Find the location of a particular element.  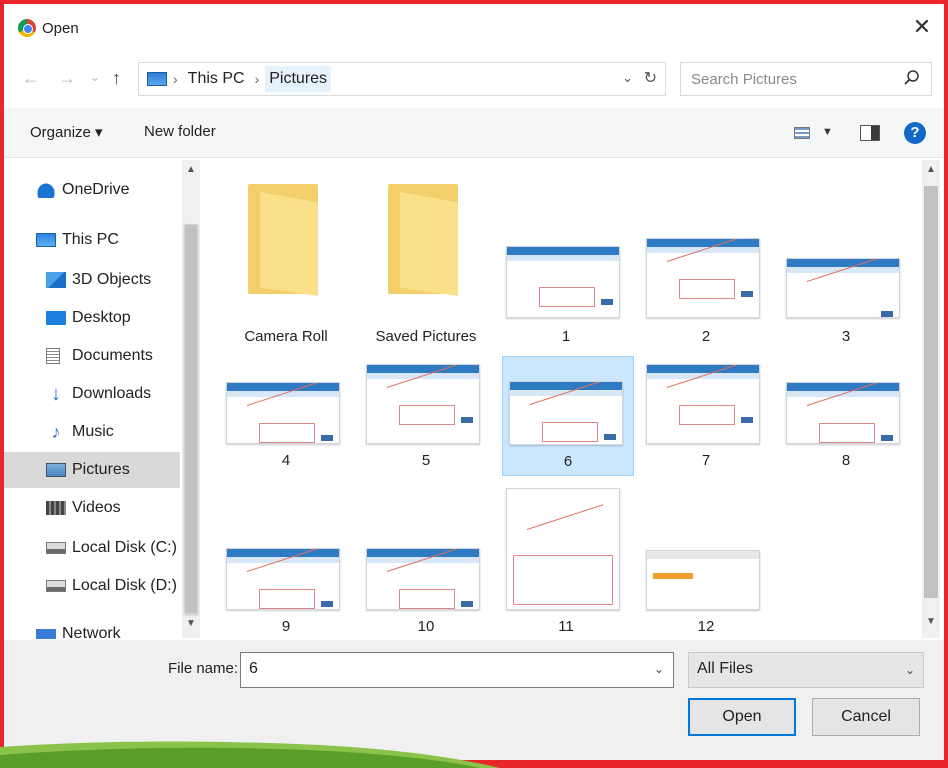

file-label: Camera Roll is located at coordinates (286, 336).